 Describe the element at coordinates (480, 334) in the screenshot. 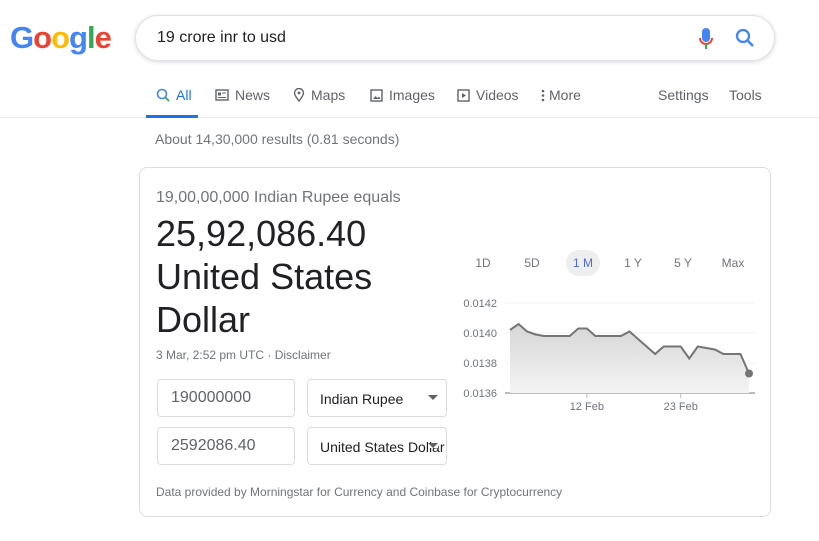

I see `y-tick-label: 0.0140` at that location.